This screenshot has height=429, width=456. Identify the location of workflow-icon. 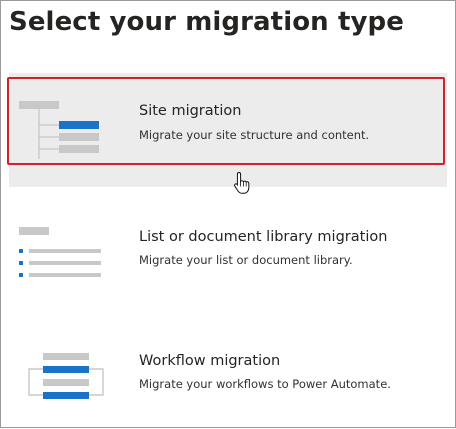
(66, 376).